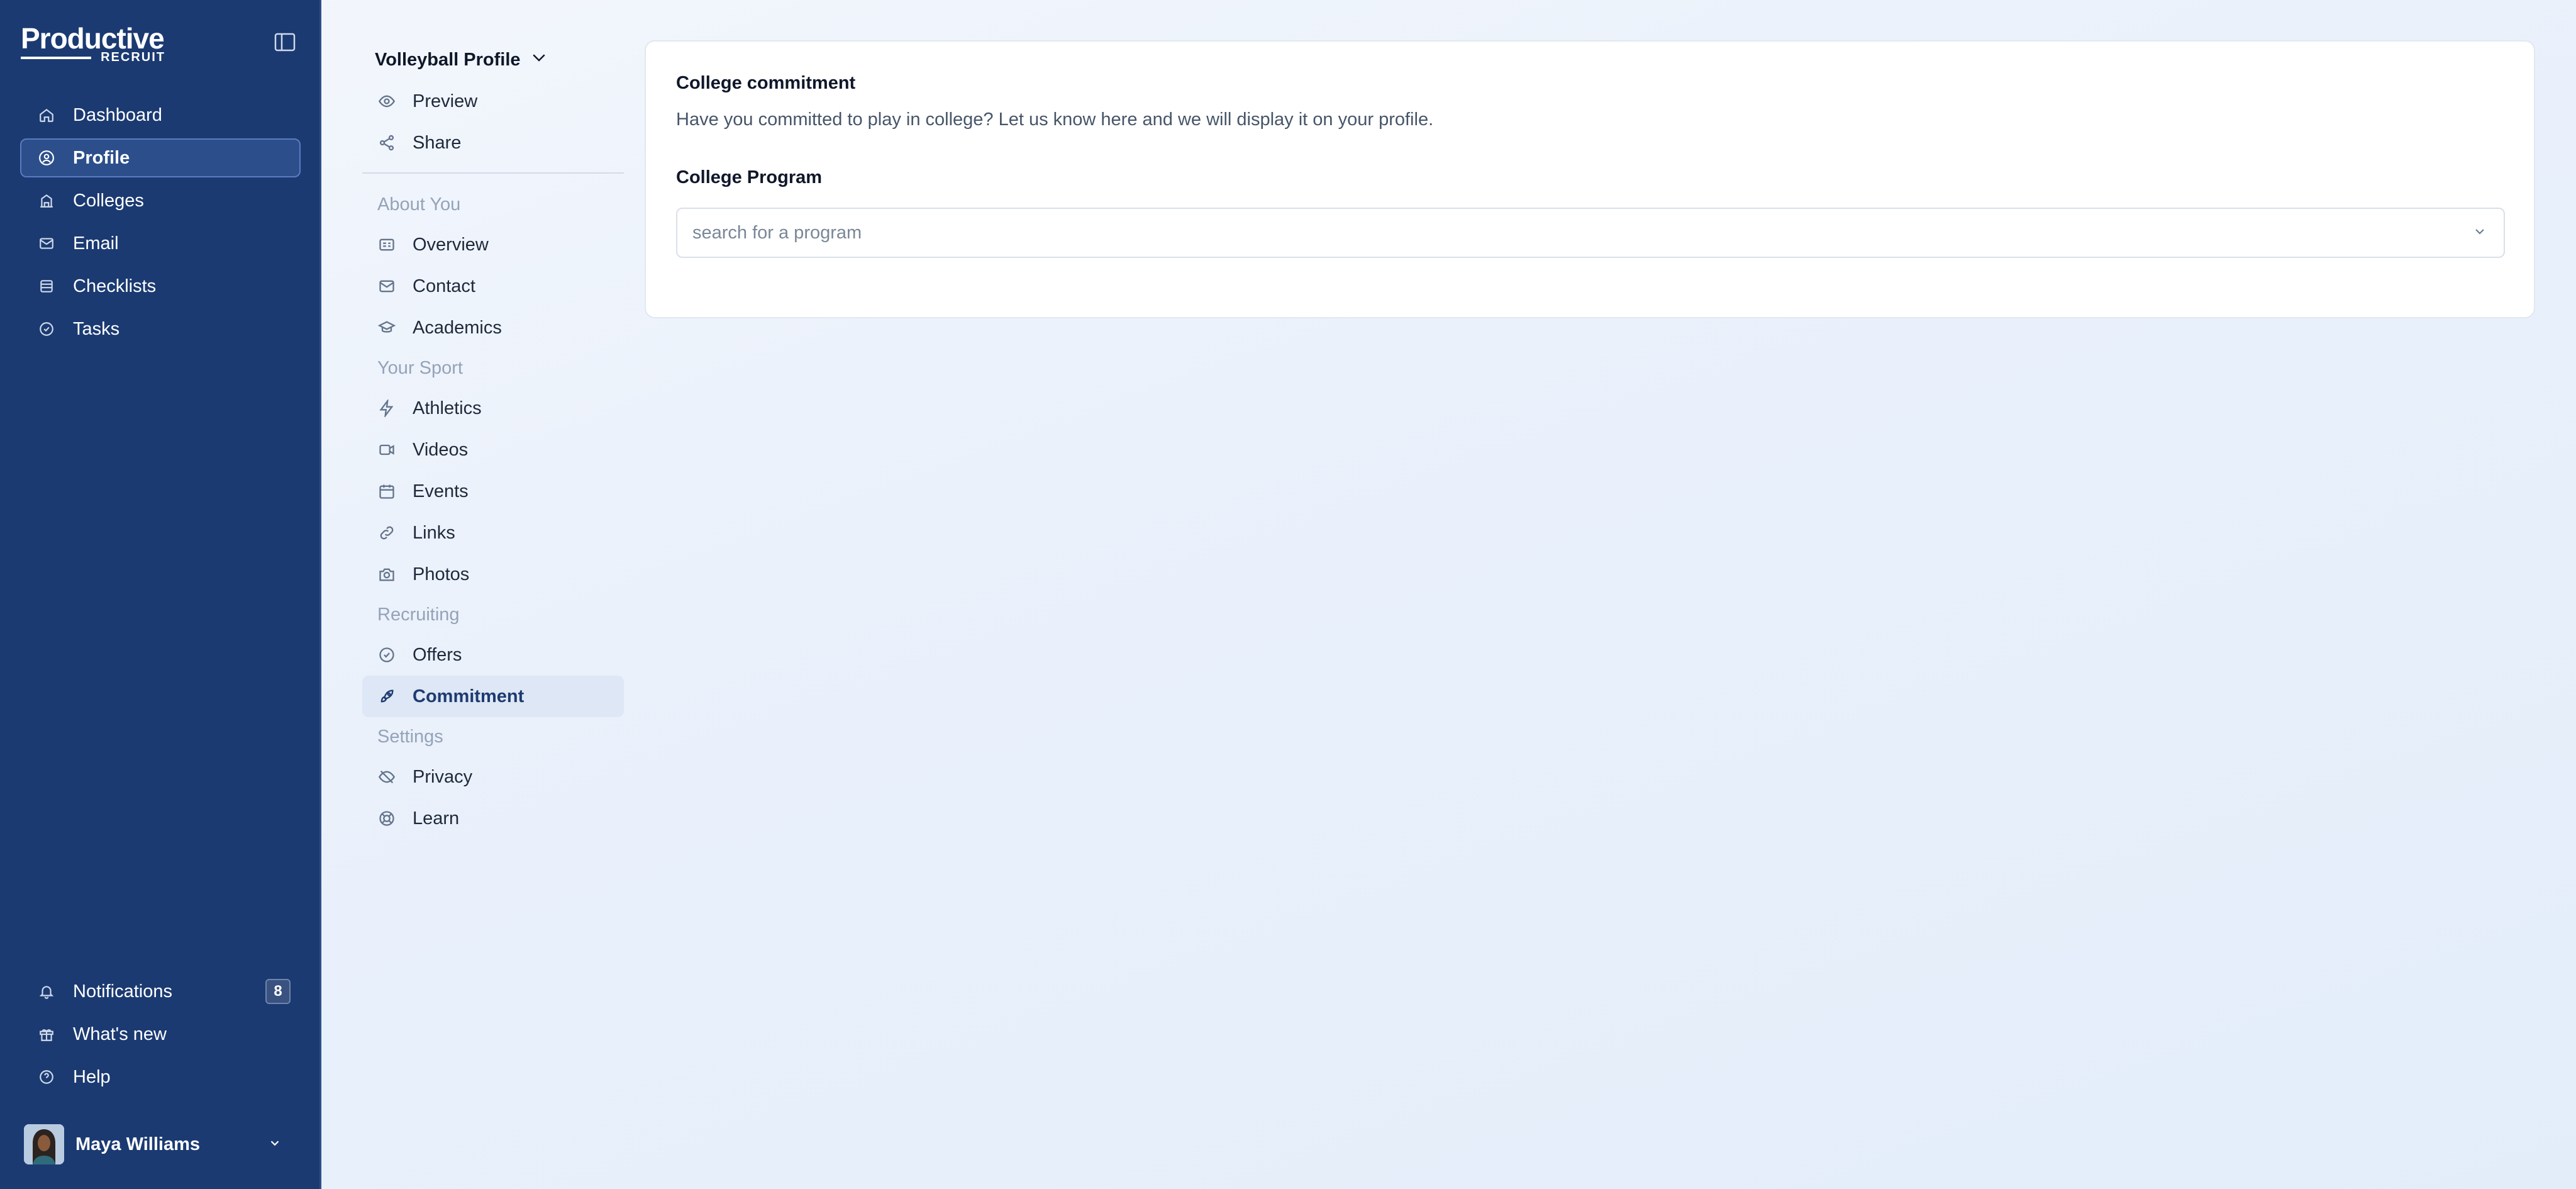 This screenshot has height=1189, width=2576. I want to click on menu-item-label: Overview, so click(451, 244).